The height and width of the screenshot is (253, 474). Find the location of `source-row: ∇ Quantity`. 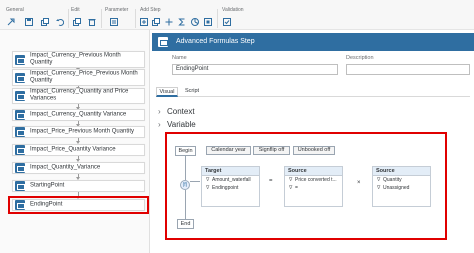

source-row: ∇ Quantity is located at coordinates (401, 180).